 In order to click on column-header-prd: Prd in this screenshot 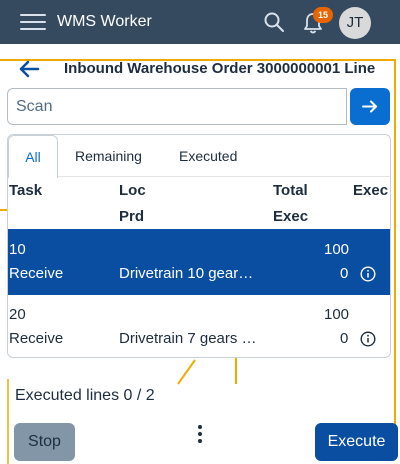, I will do `click(131, 216)`.